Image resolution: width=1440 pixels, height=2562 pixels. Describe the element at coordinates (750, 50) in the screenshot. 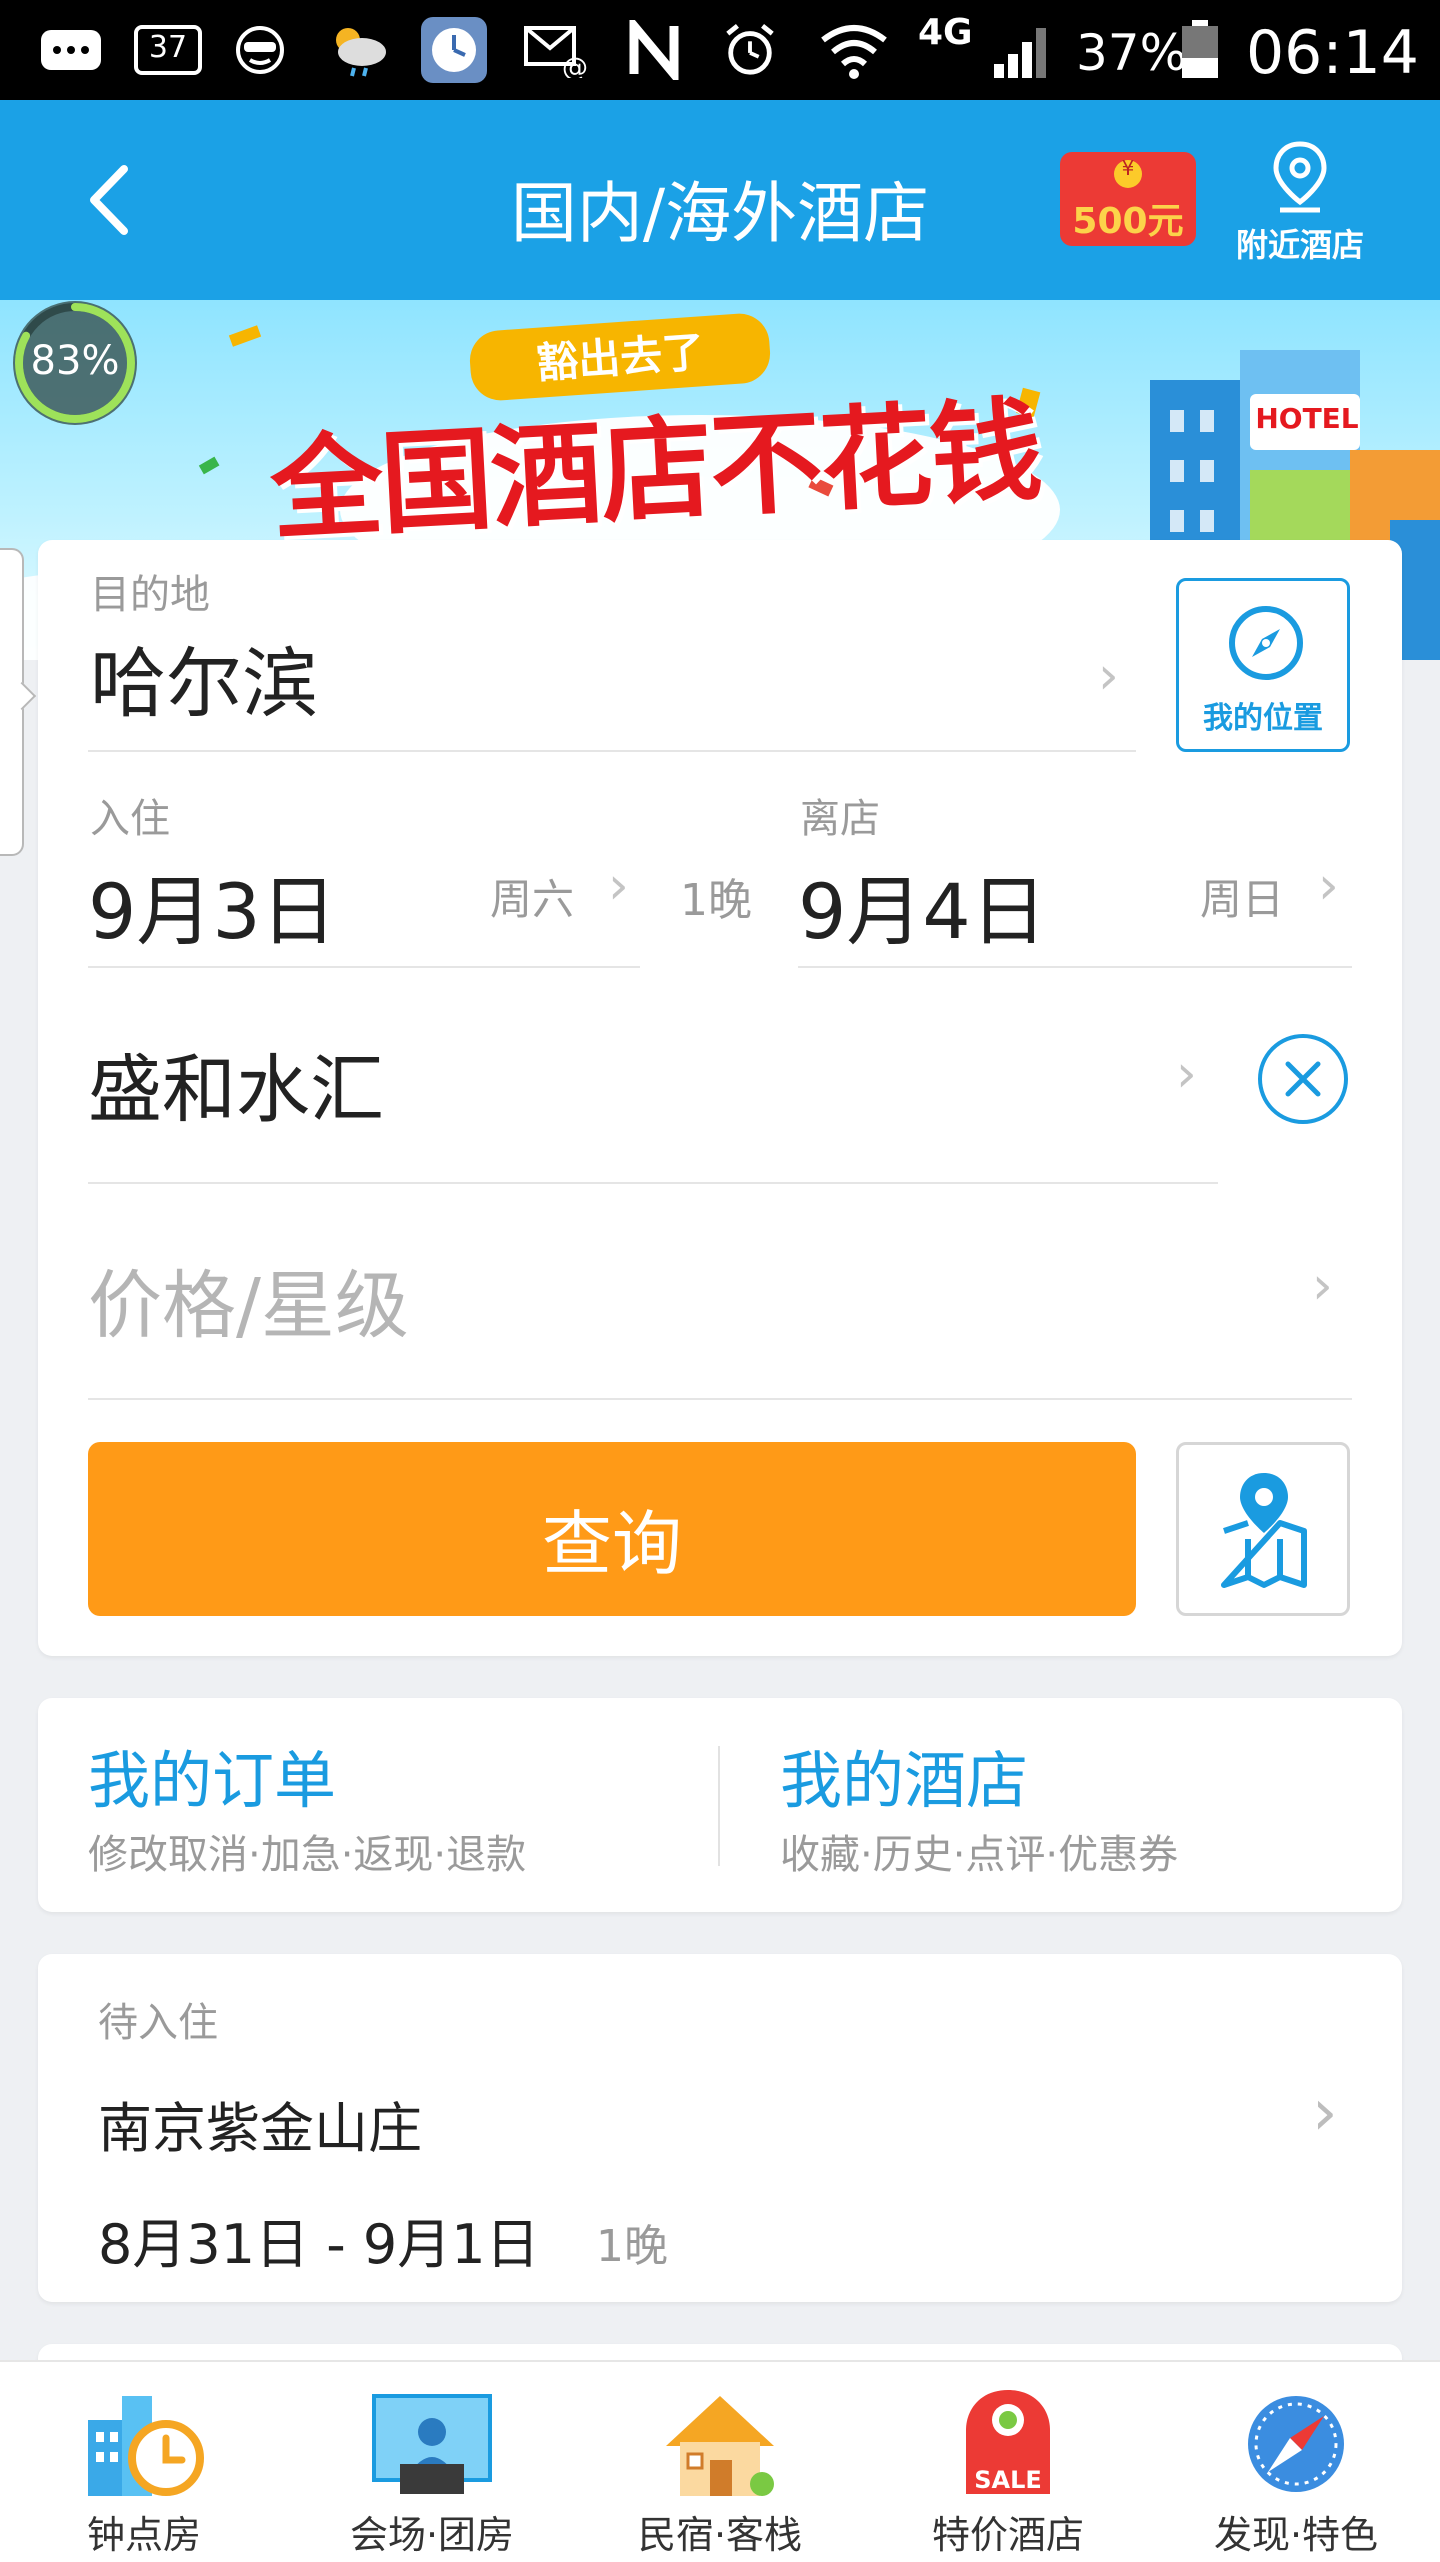

I see `alarm-icon` at that location.